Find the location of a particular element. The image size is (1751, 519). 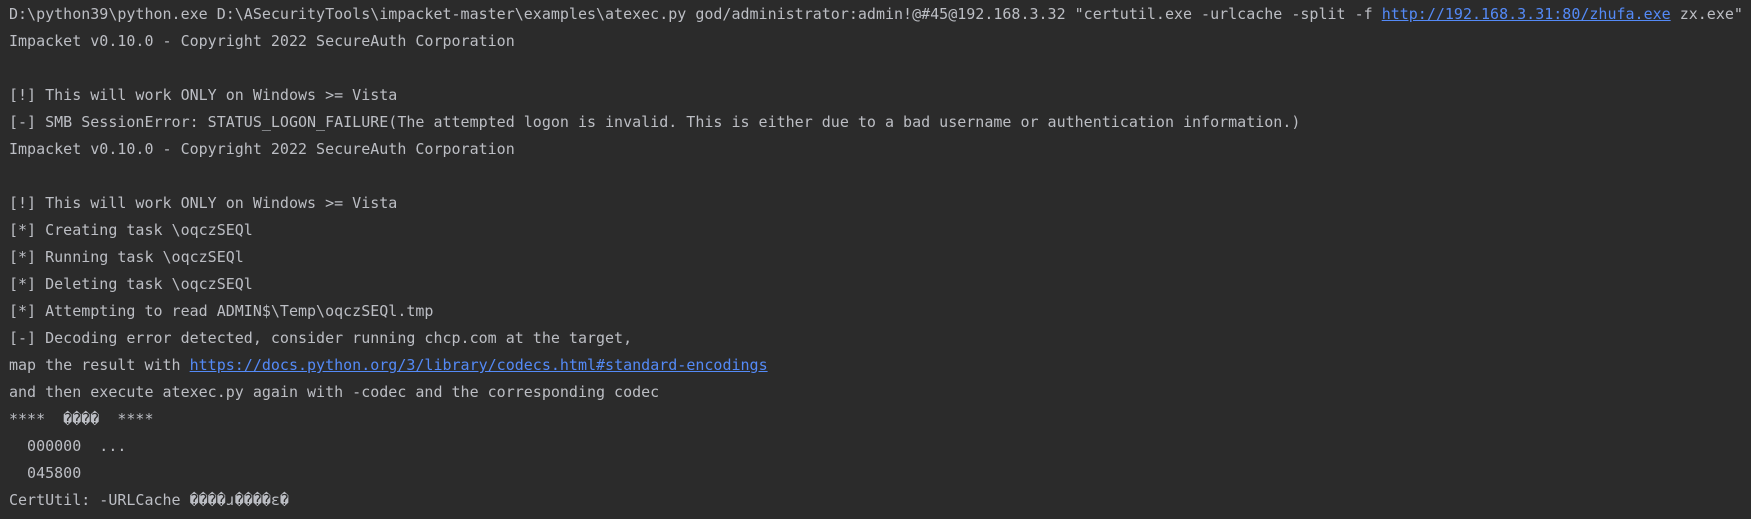

output-line-offset-end: 045800 is located at coordinates (45, 473).